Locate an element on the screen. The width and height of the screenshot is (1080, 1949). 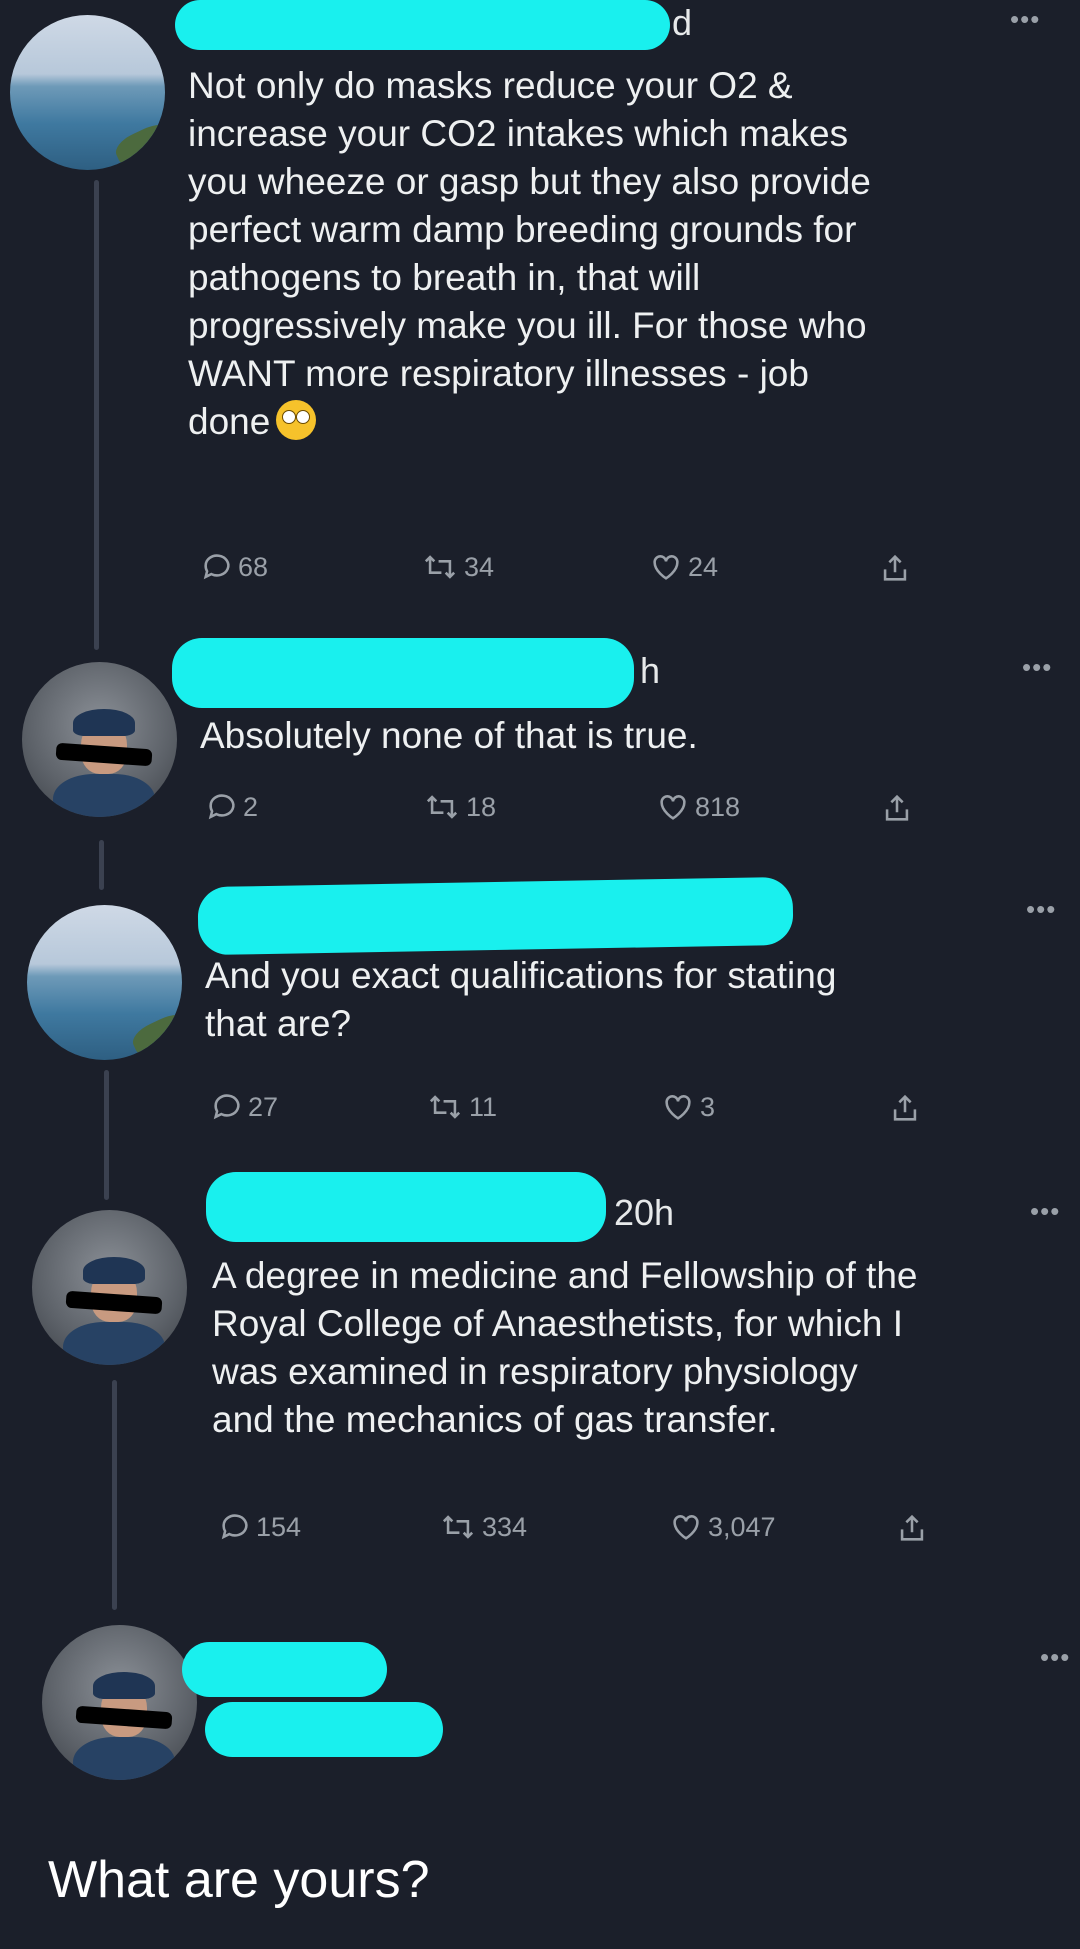
reply-count: 154 is located at coordinates (279, 1526).